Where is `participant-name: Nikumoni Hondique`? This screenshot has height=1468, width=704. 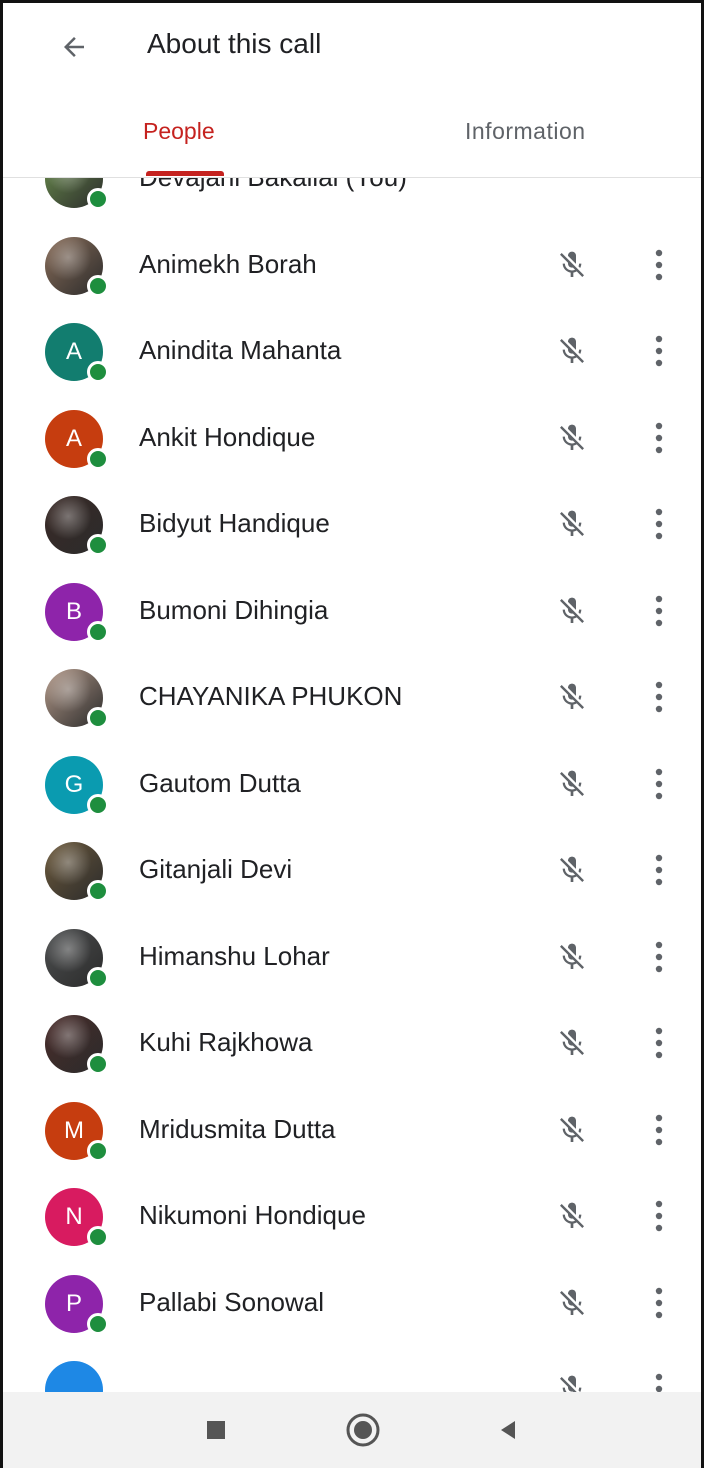
participant-name: Nikumoni Hondique is located at coordinates (252, 1215).